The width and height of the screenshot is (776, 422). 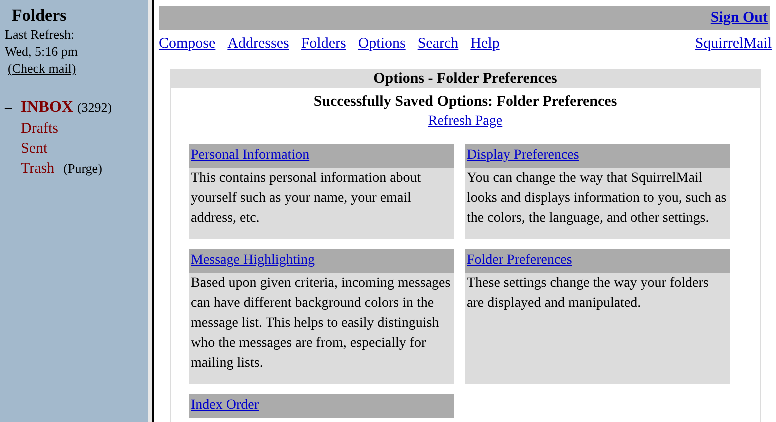 I want to click on nav-link: Search, so click(x=438, y=44).